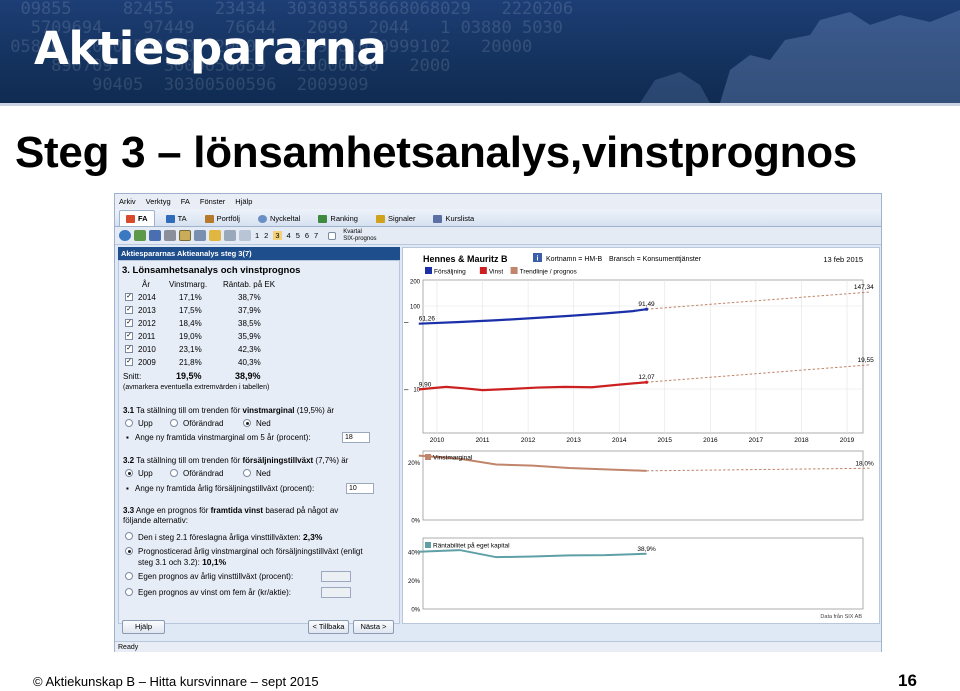 The height and width of the screenshot is (691, 960). I want to click on refresh-icon, so click(140, 235).